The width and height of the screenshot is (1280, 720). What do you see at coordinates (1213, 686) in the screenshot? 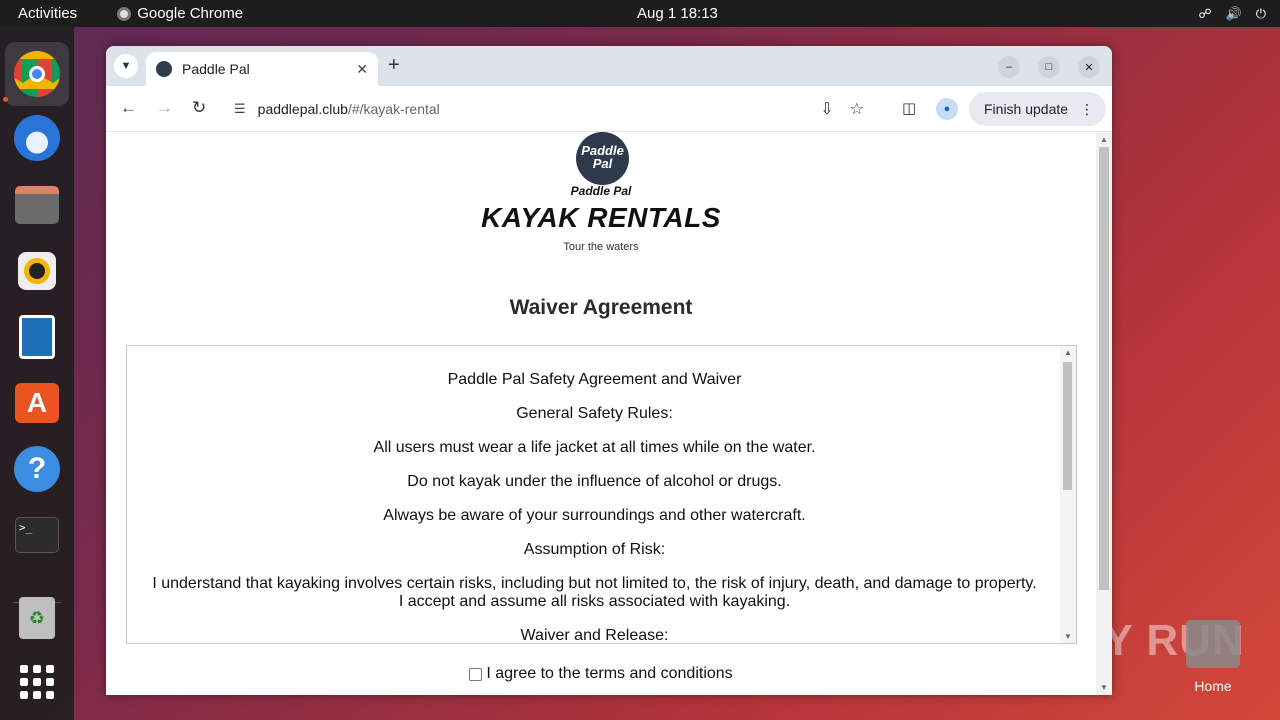
I see `home-folder-label: Home` at bounding box center [1213, 686].